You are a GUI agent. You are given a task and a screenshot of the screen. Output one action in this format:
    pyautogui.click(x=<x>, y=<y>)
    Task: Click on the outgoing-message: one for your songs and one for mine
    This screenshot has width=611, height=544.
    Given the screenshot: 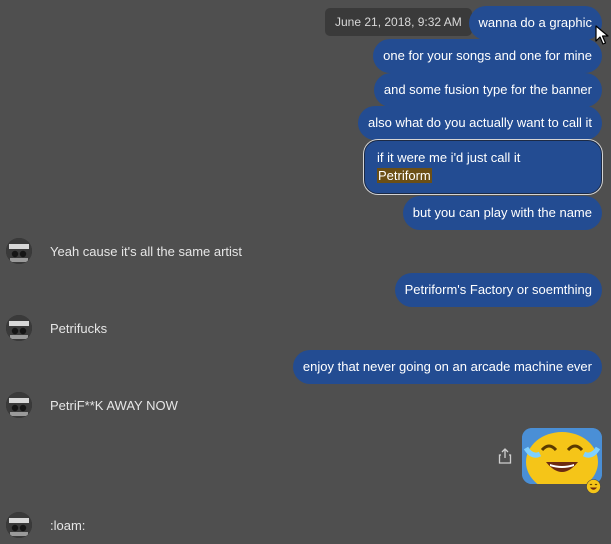 What is the action you would take?
    pyautogui.click(x=487, y=56)
    